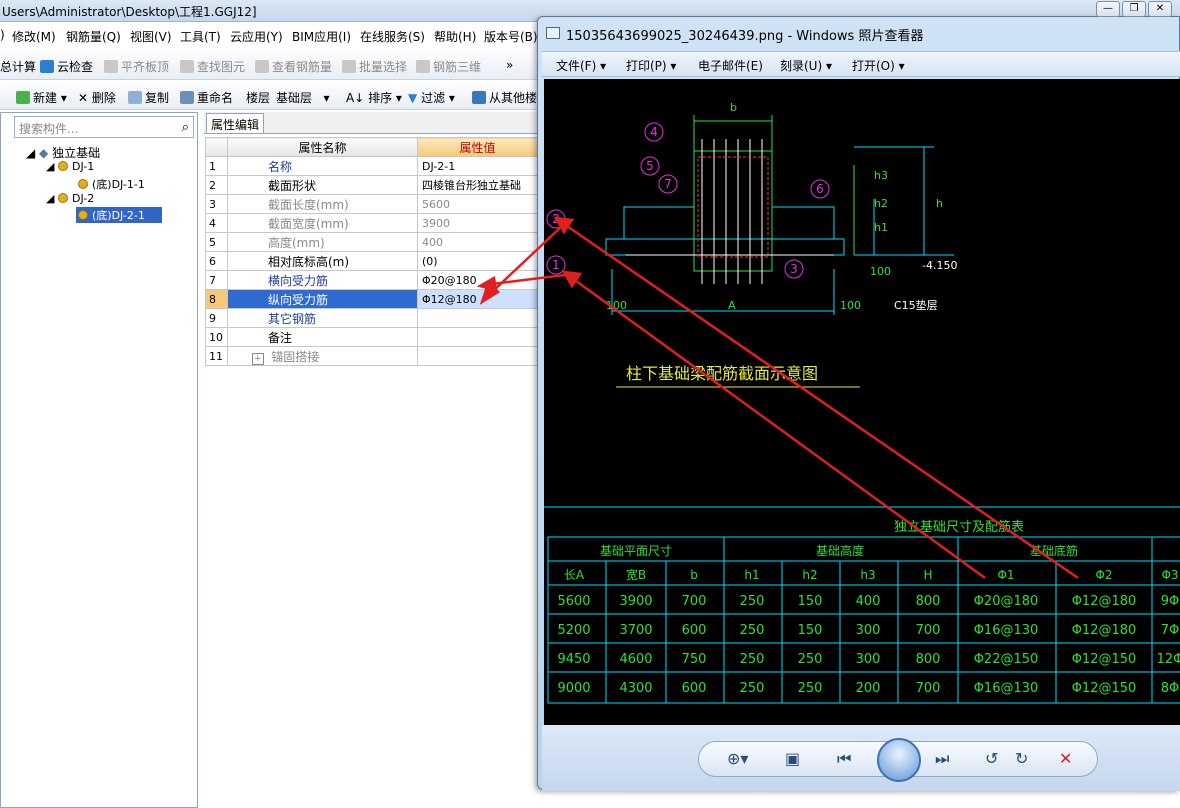 The height and width of the screenshot is (808, 1180). Describe the element at coordinates (1006, 630) in the screenshot. I see `svg-text: Φ16@130` at that location.